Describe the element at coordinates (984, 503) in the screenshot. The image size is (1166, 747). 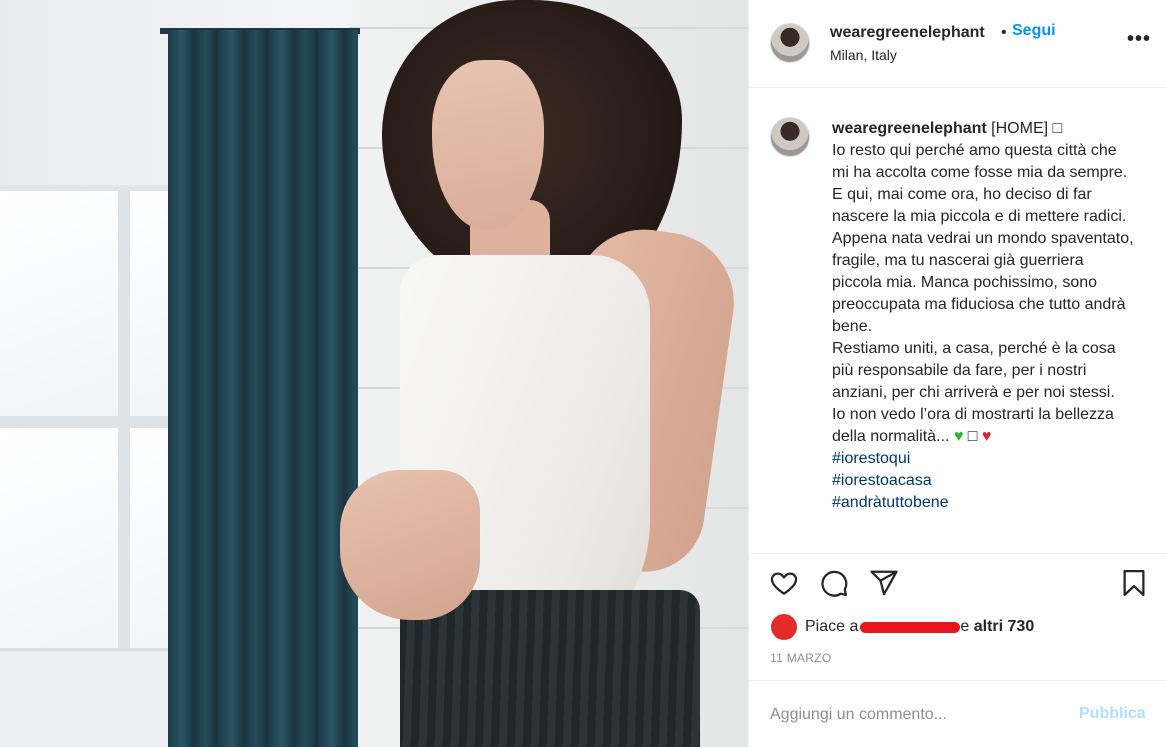
I see `hashtag-link: #andràtuttobene` at that location.